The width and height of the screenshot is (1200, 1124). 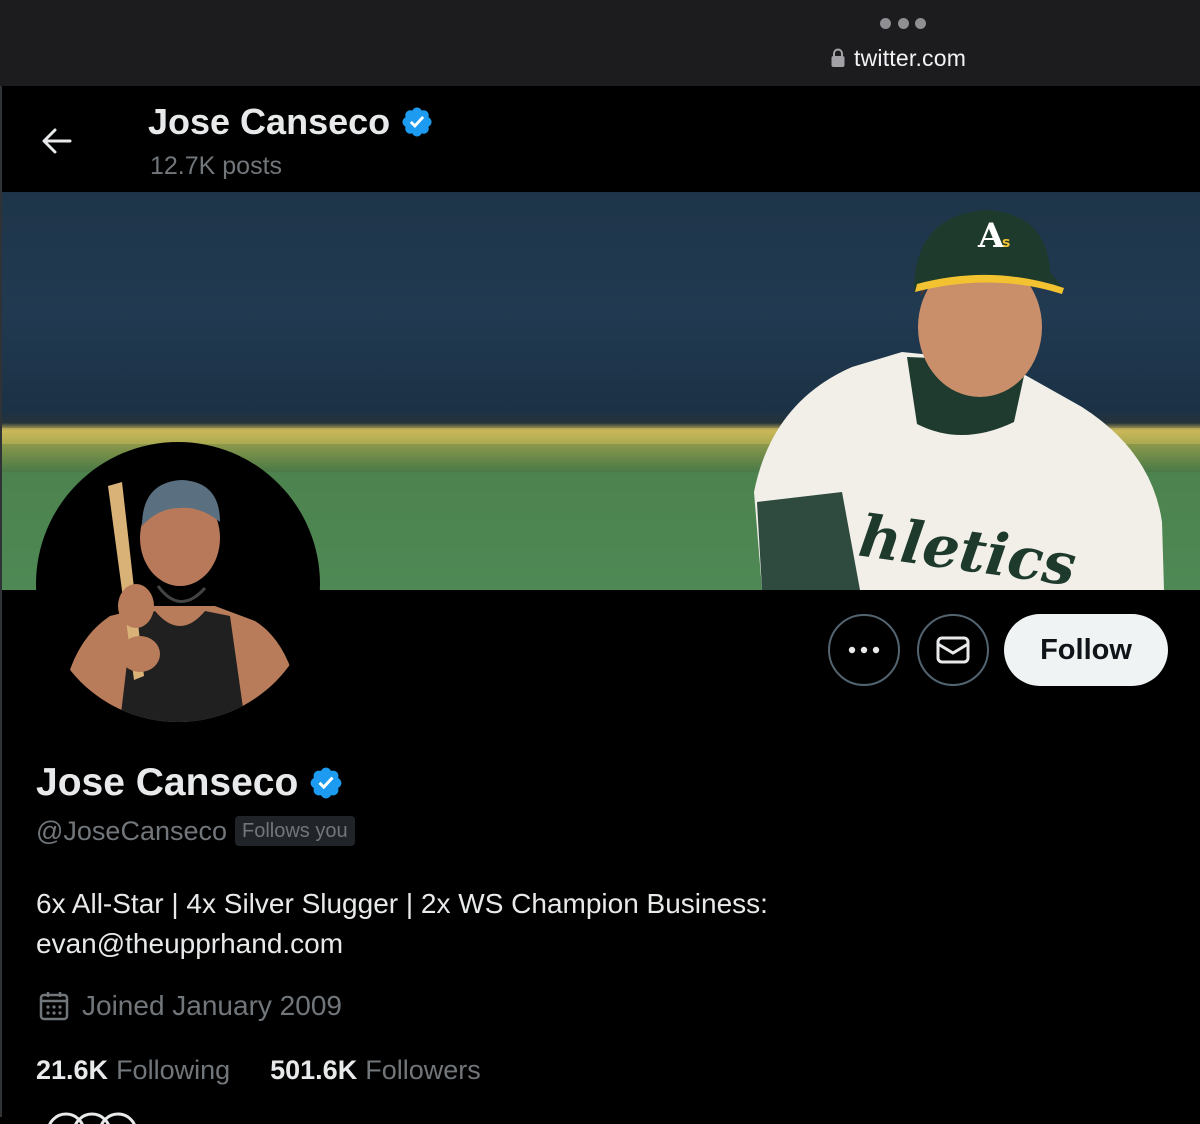 I want to click on header-name: Jose Canseco, so click(x=269, y=121).